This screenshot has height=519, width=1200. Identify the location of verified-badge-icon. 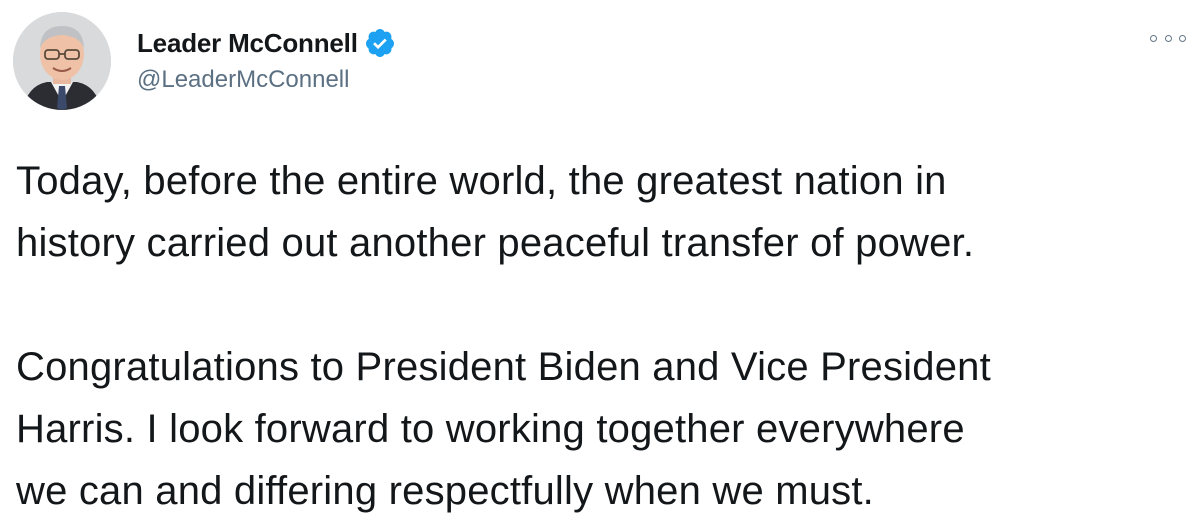
(380, 43).